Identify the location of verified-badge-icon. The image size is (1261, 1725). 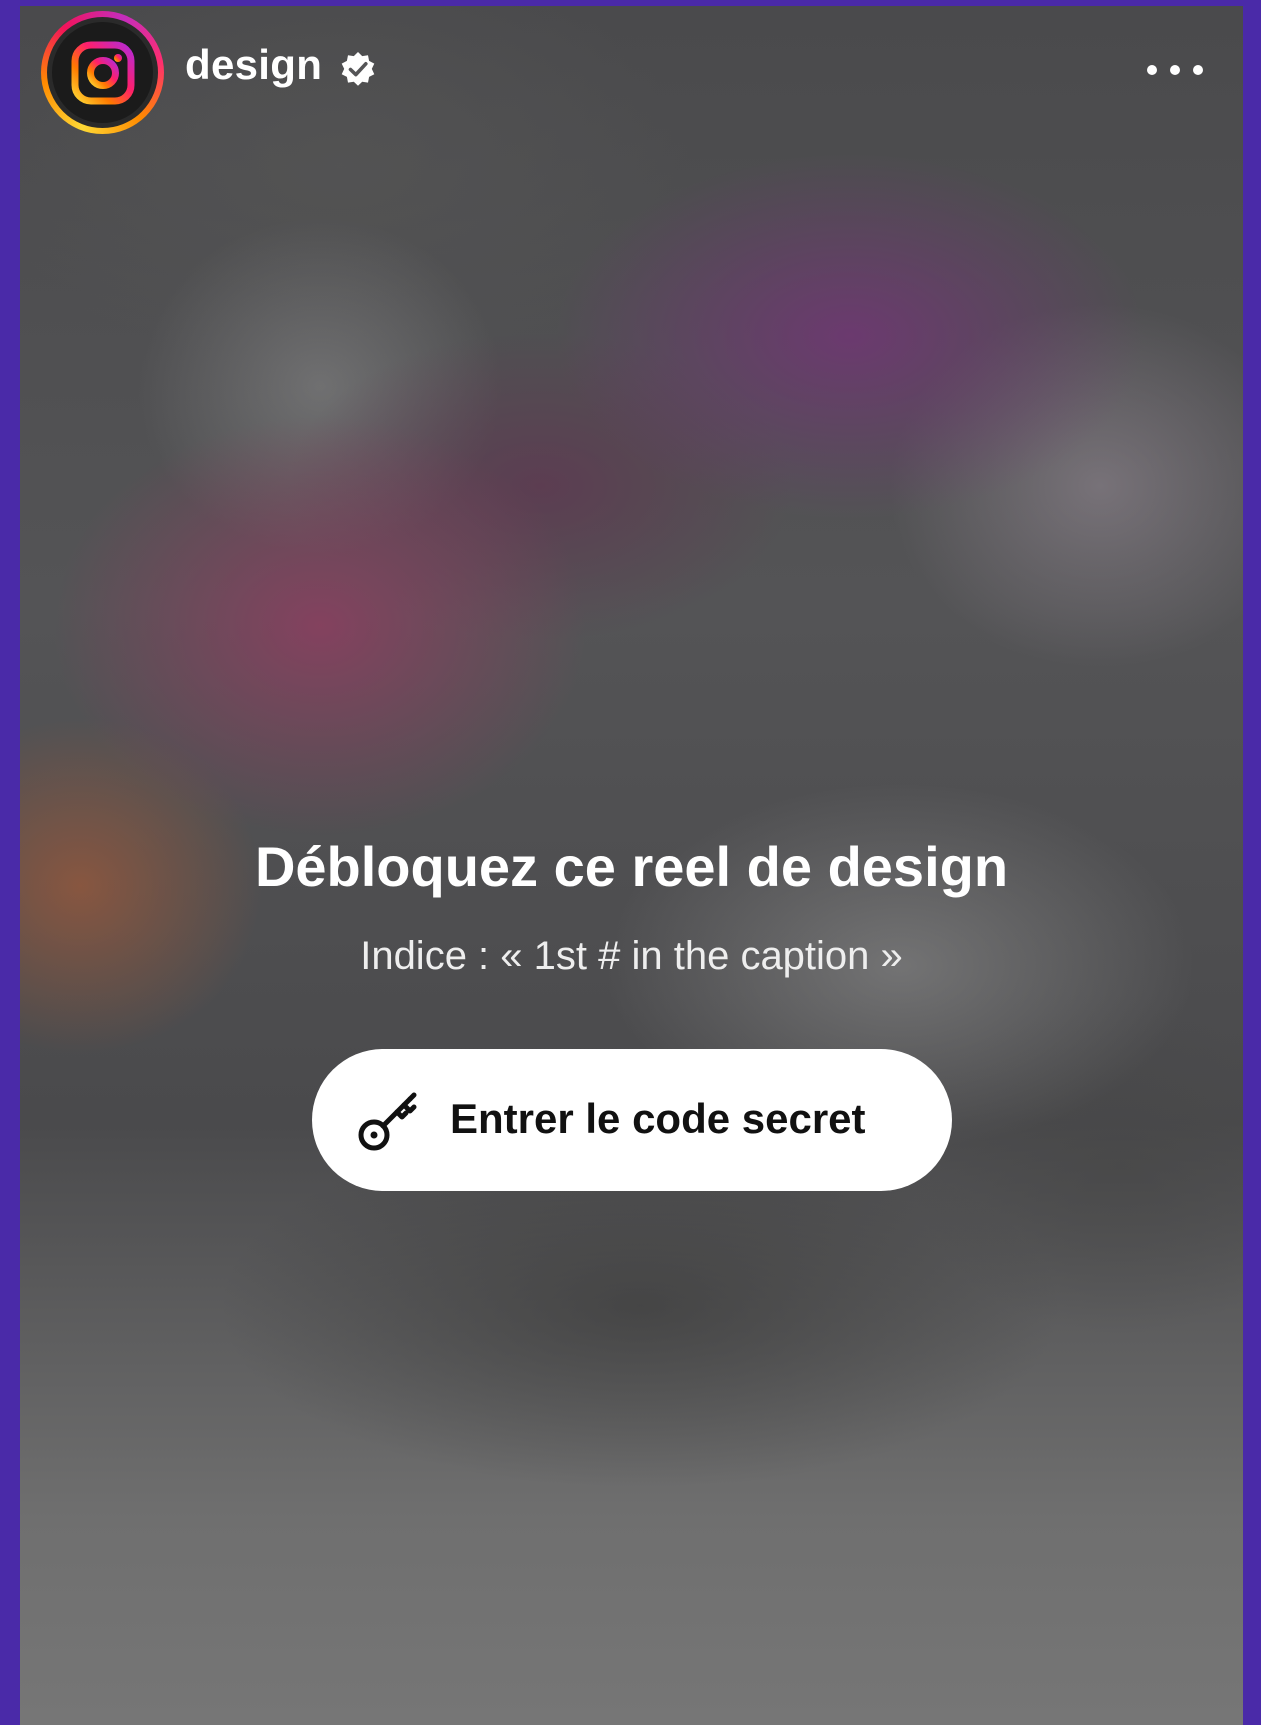
(358, 69).